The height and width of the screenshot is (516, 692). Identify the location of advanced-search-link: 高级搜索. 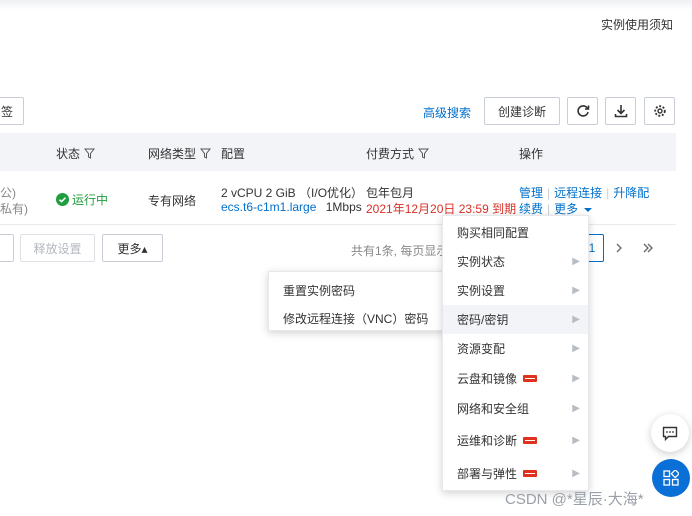
(447, 112).